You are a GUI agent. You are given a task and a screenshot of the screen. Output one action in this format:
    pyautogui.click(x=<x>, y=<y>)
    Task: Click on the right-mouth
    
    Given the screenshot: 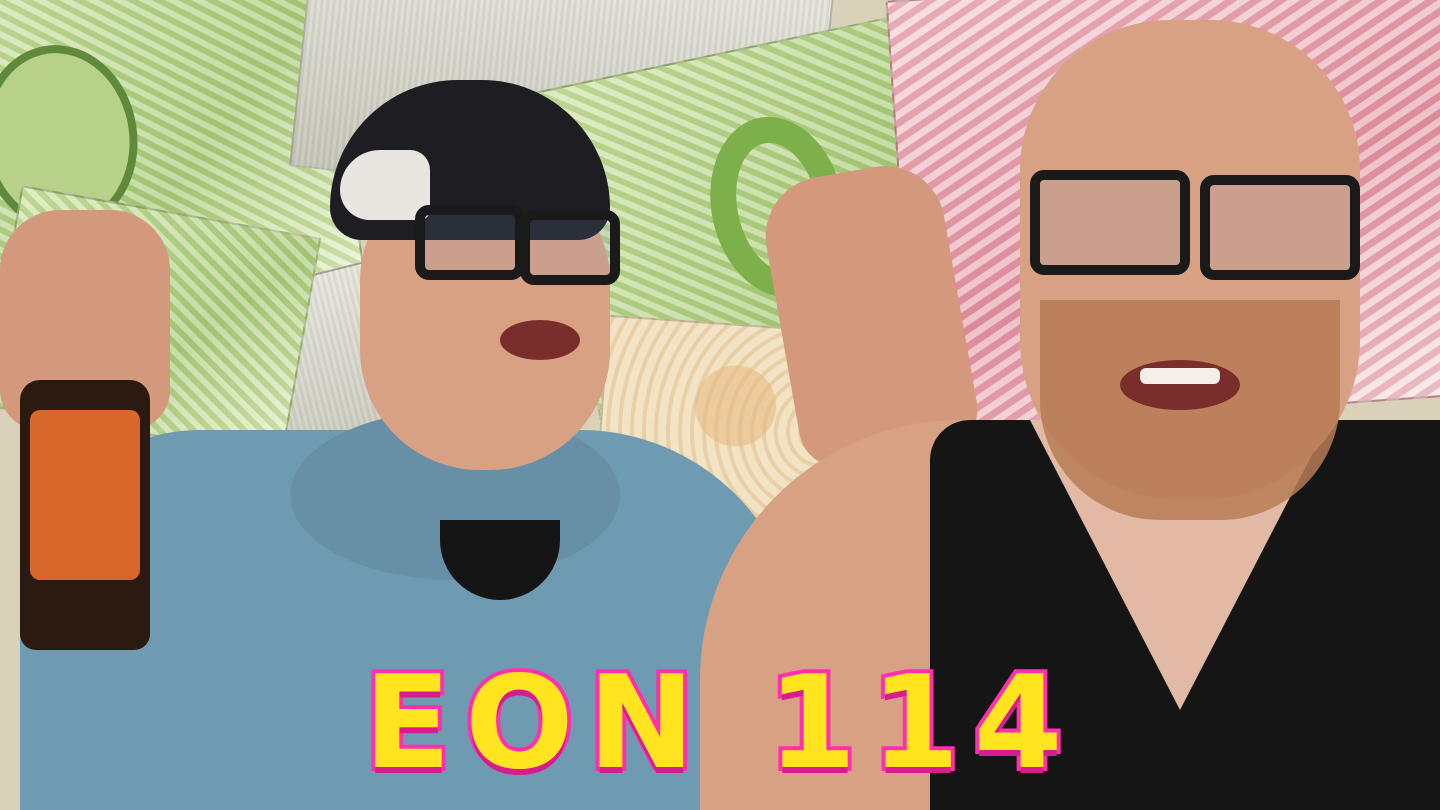 What is the action you would take?
    pyautogui.click(x=1180, y=385)
    